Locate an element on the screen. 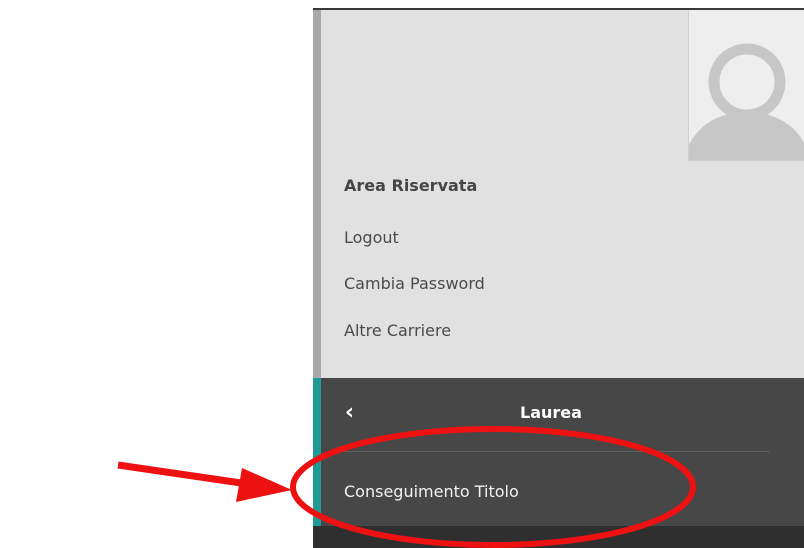 The width and height of the screenshot is (804, 548). nav-section-title: Laurea is located at coordinates (551, 412).